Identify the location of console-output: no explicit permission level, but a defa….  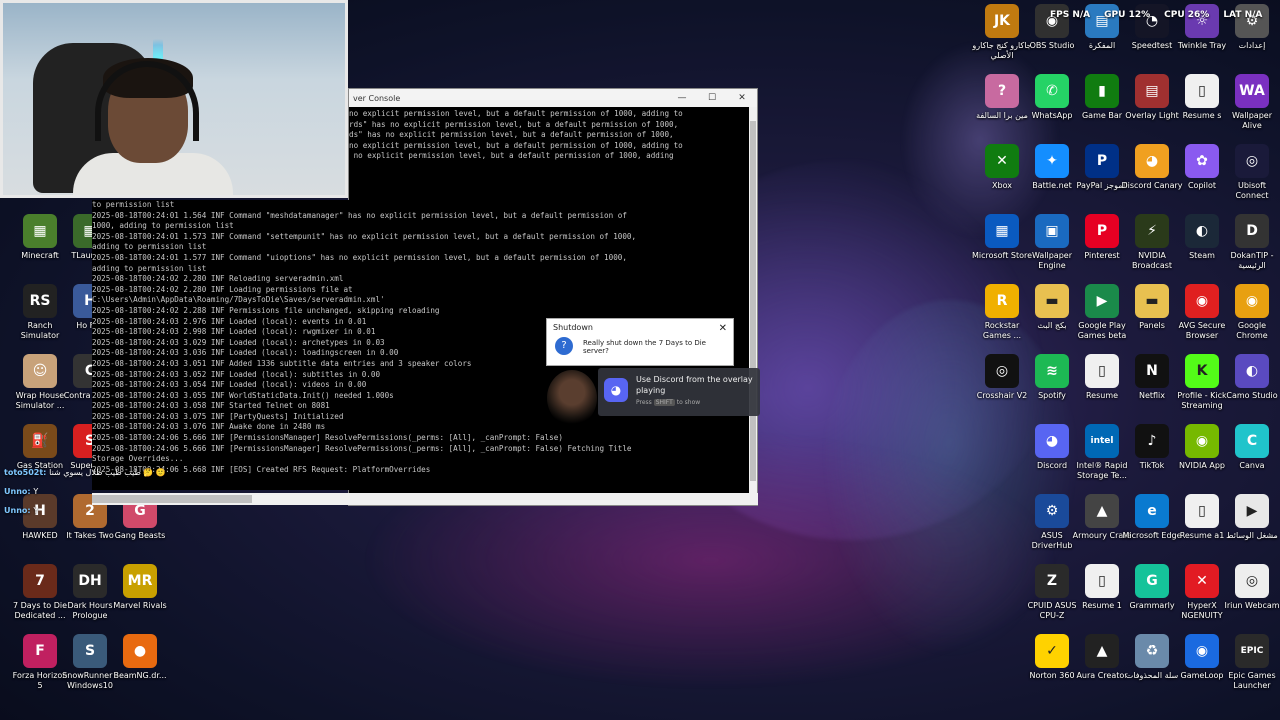
(548, 135).